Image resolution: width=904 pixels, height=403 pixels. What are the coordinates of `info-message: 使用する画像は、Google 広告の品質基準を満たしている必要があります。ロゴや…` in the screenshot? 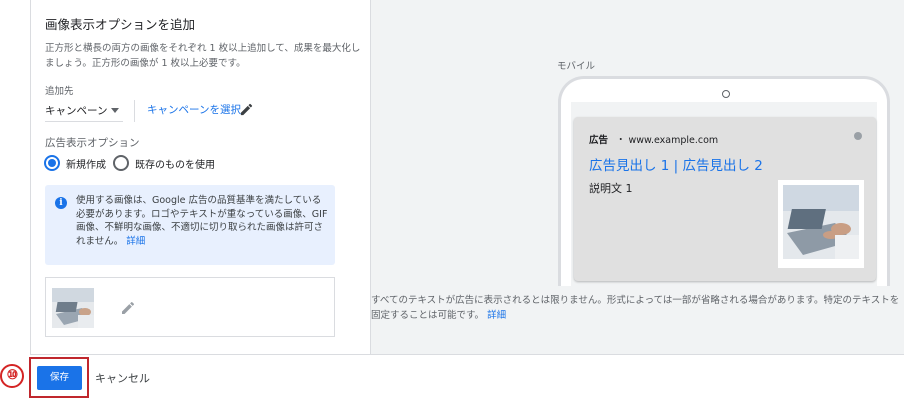 It's located at (202, 221).